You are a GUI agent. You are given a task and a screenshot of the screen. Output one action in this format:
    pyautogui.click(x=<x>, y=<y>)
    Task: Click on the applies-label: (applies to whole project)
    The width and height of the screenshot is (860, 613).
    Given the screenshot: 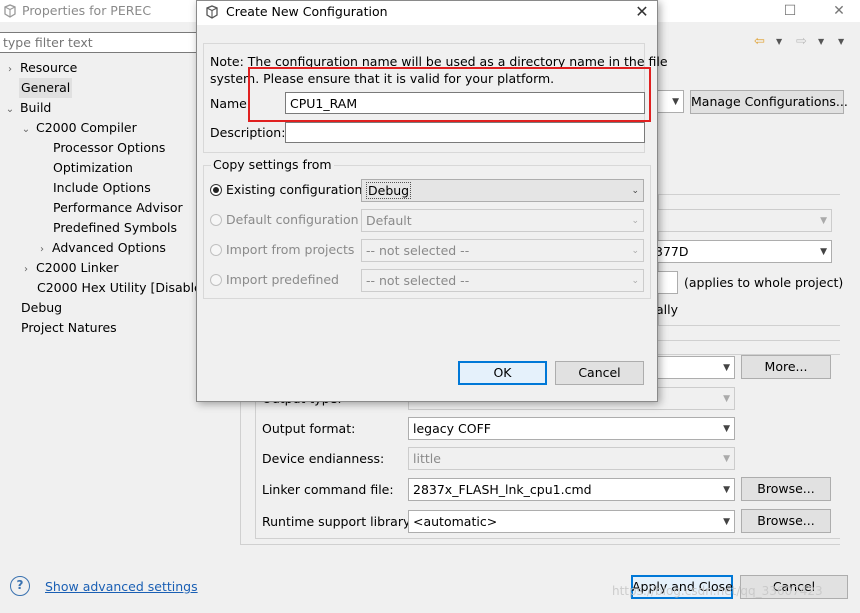 What is the action you would take?
    pyautogui.click(x=764, y=282)
    